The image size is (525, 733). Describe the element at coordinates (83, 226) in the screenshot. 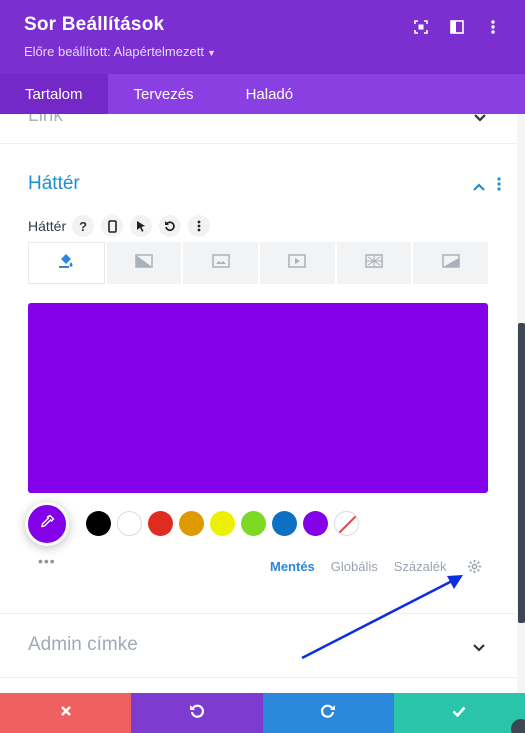

I see `help-icon: ?` at that location.